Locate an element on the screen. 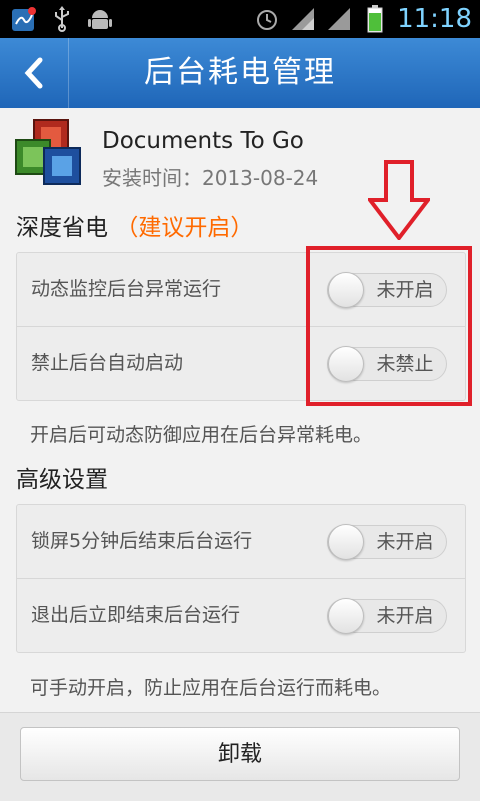 The image size is (480, 801). alarm-icon is located at coordinates (267, 19).